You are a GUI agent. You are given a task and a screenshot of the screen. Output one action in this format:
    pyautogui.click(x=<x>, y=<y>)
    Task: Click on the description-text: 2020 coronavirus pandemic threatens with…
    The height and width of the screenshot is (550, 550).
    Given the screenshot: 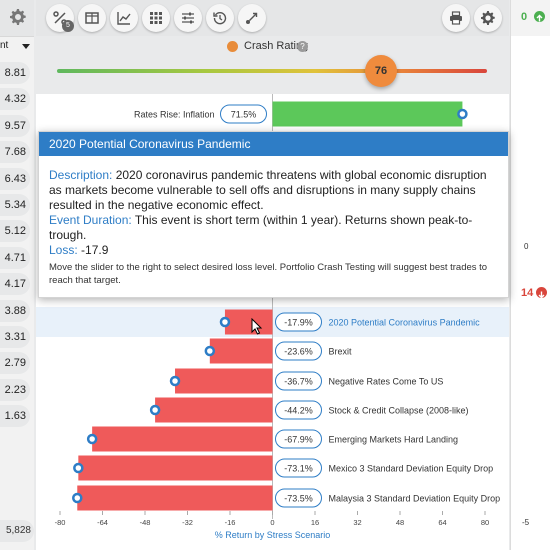 What is the action you would take?
    pyautogui.click(x=268, y=190)
    